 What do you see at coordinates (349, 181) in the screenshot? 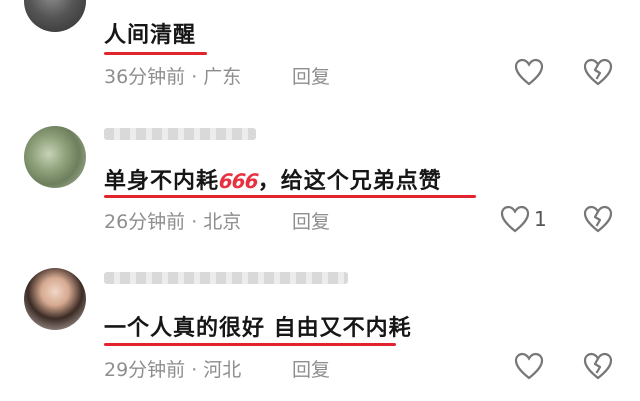
I see `comment-text-part: ，给这个兄弟点赞` at bounding box center [349, 181].